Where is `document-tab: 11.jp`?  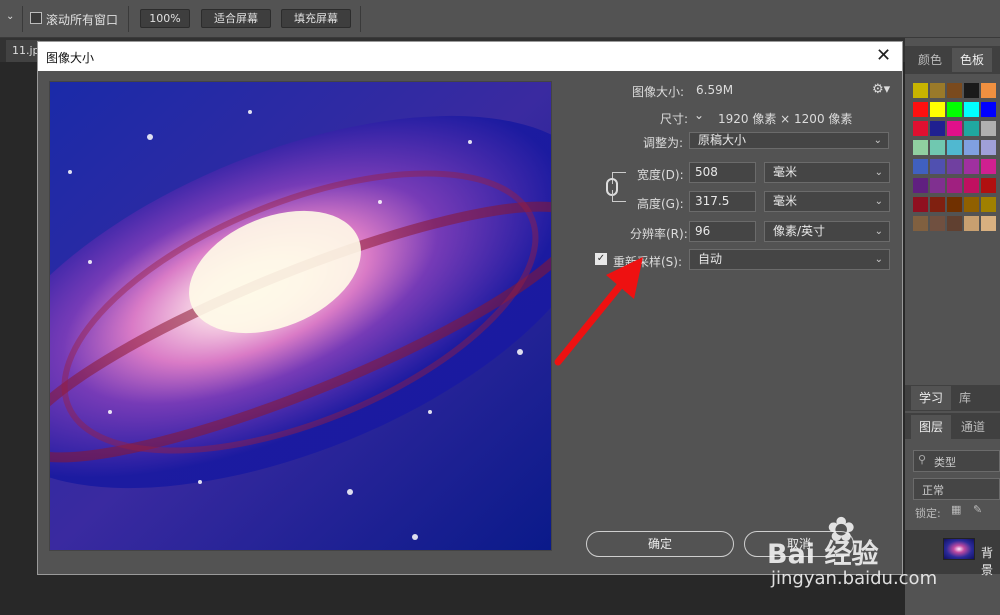 document-tab: 11.jp is located at coordinates (23, 51).